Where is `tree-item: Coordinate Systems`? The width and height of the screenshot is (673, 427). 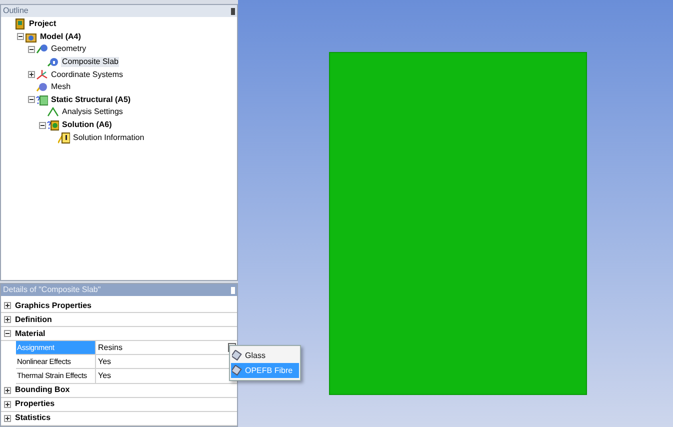
tree-item: Coordinate Systems is located at coordinates (87, 75).